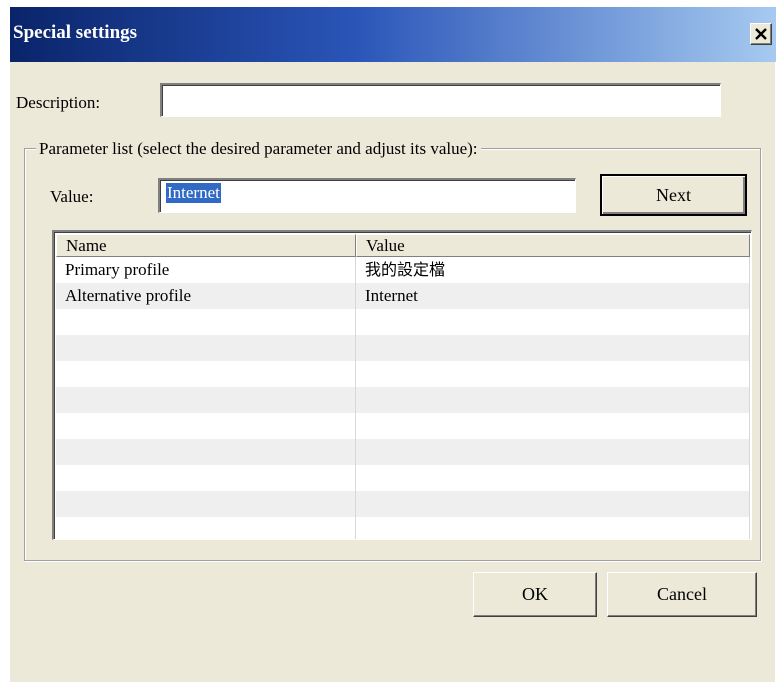 The width and height of the screenshot is (777, 682). Describe the element at coordinates (553, 296) in the screenshot. I see `row-value-cell: Internet` at that location.